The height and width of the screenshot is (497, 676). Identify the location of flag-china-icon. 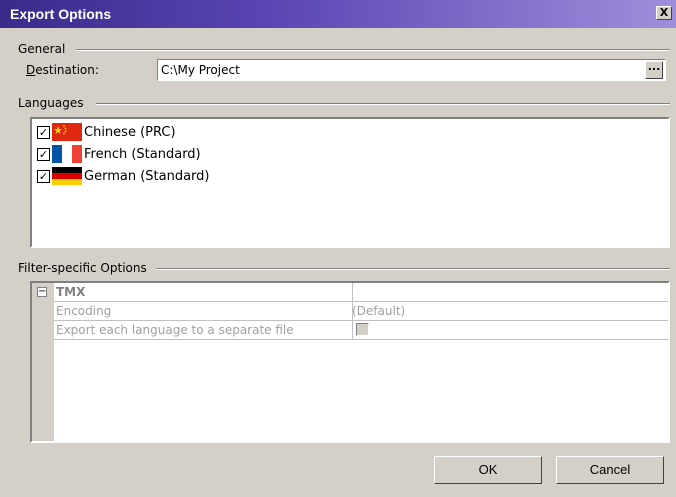
(67, 132).